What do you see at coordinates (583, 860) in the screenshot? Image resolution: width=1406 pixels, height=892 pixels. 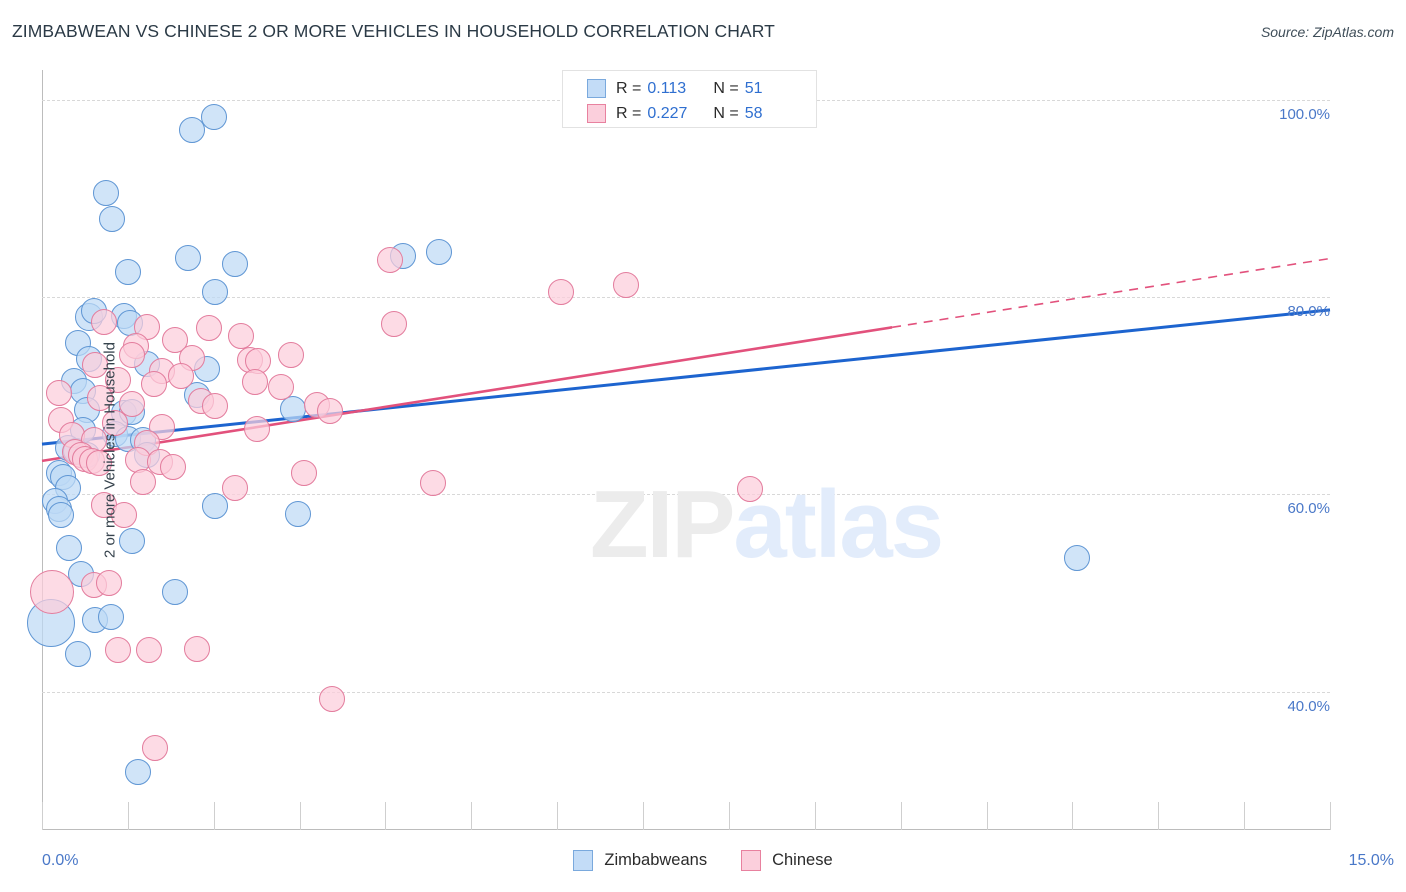 I see `legend-swatch-icon-zimbabweans` at bounding box center [583, 860].